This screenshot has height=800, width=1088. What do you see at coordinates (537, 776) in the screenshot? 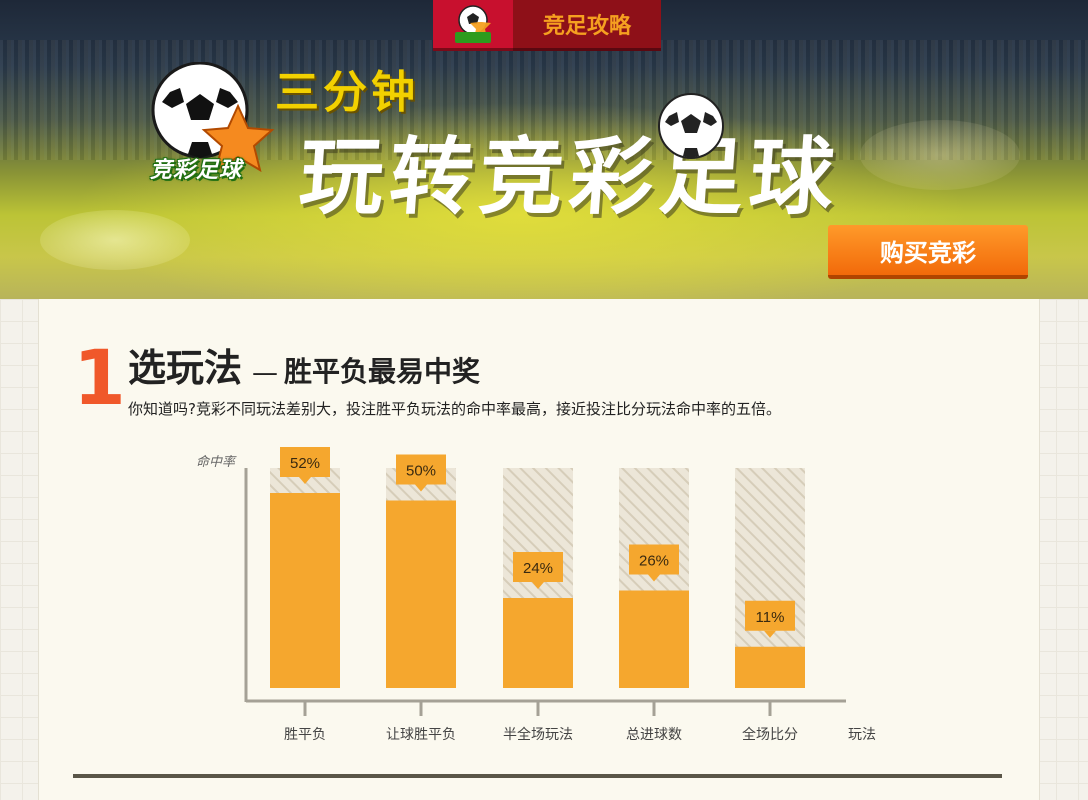
I see `section-divider` at bounding box center [537, 776].